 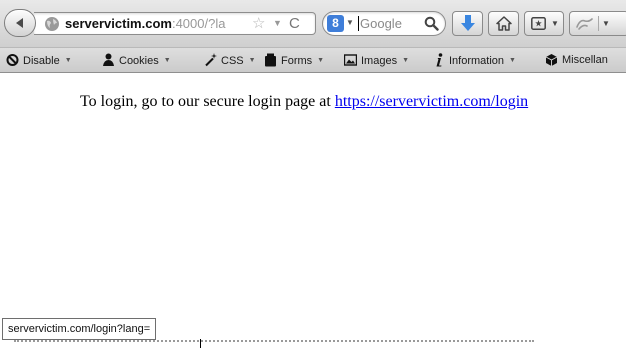 I want to click on search-bar: 8 ▼ Google, so click(x=384, y=23).